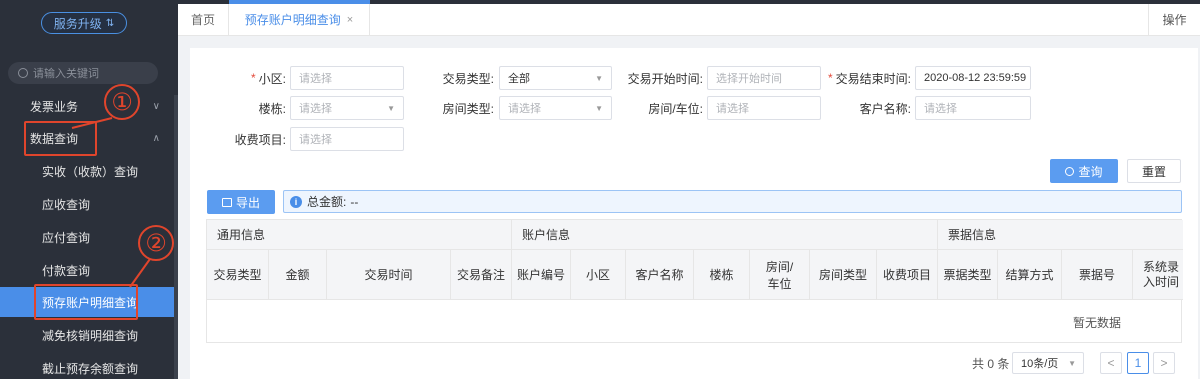 The width and height of the screenshot is (1200, 379). Describe the element at coordinates (315, 79) in the screenshot. I see `community-placeholder: 请选择` at that location.